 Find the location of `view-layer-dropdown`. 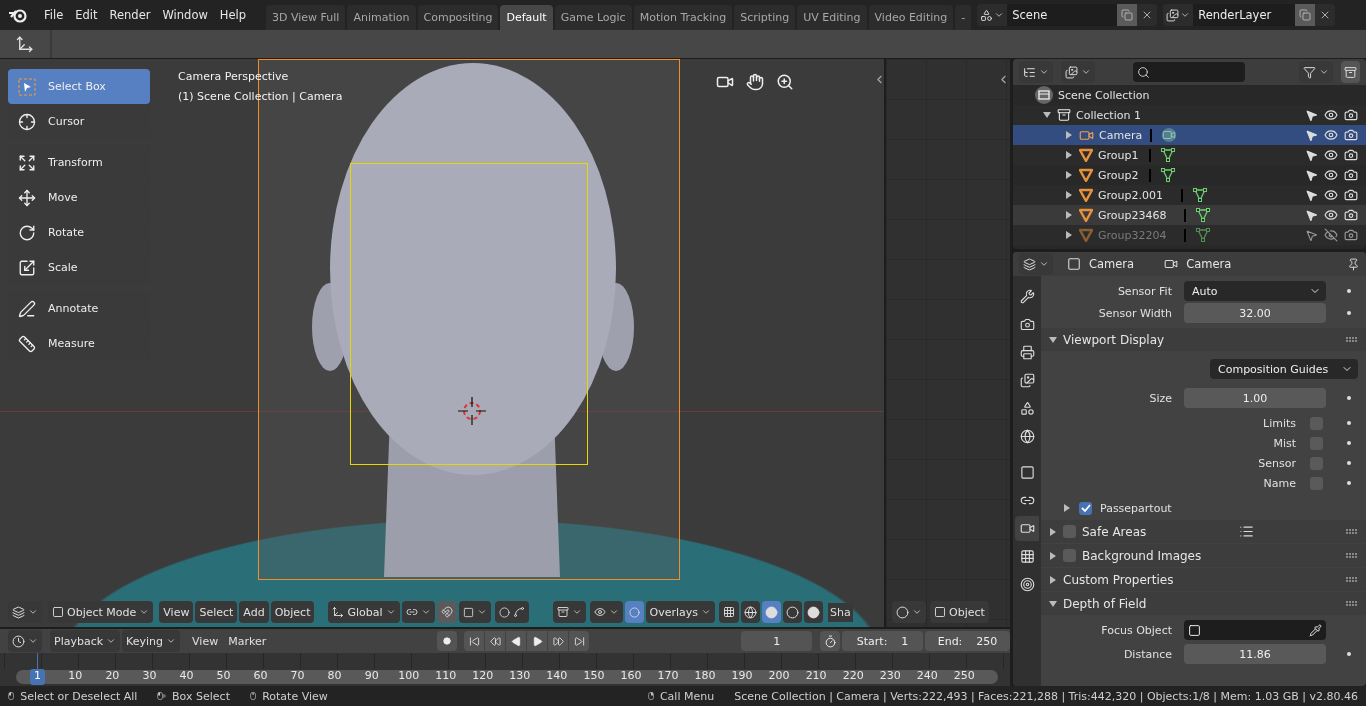

view-layer-dropdown is located at coordinates (1078, 72).